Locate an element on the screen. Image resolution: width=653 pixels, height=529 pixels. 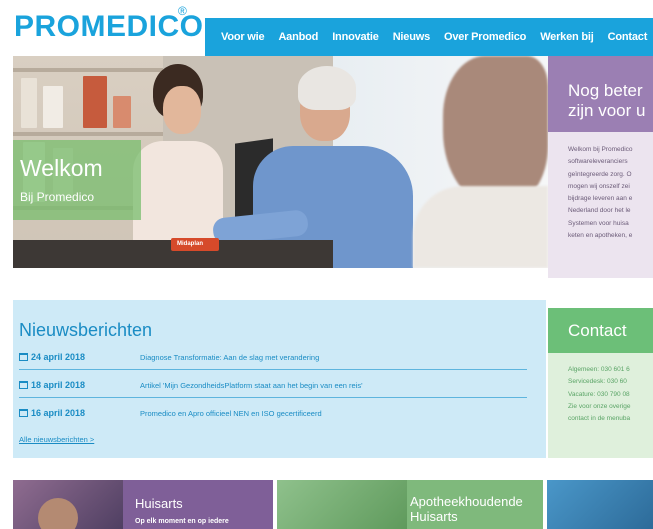
promedico-logo: PROMEDICO is located at coordinates (109, 27).